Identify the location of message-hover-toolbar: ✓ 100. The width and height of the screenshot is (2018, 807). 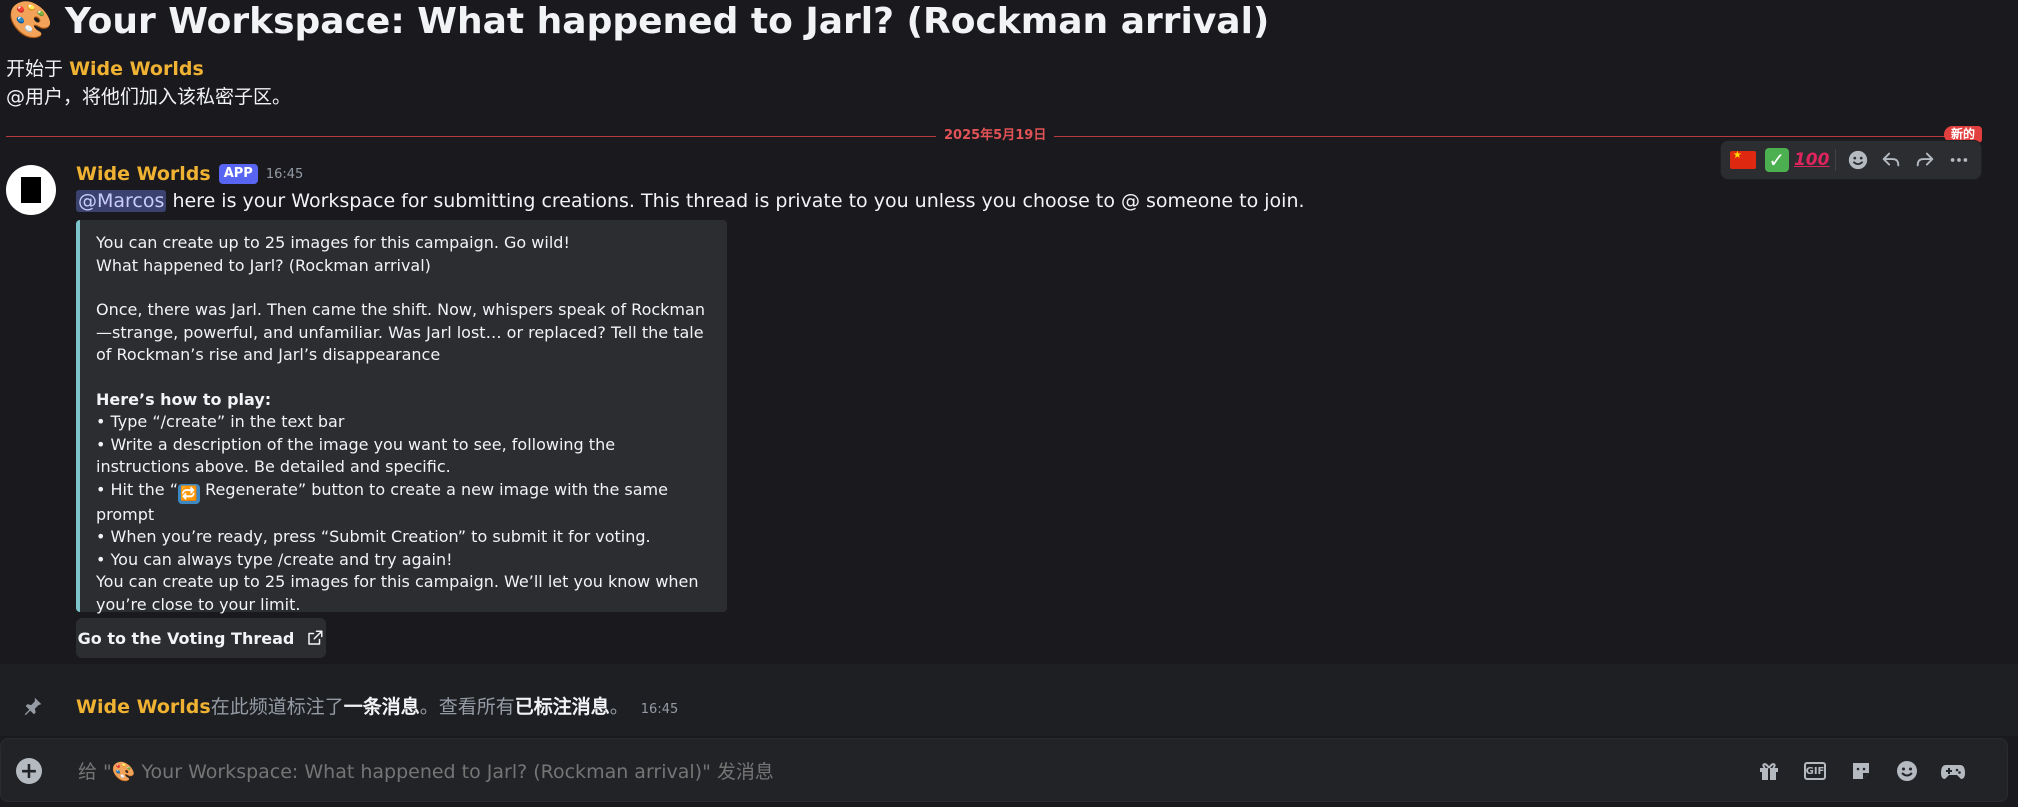
(1851, 160).